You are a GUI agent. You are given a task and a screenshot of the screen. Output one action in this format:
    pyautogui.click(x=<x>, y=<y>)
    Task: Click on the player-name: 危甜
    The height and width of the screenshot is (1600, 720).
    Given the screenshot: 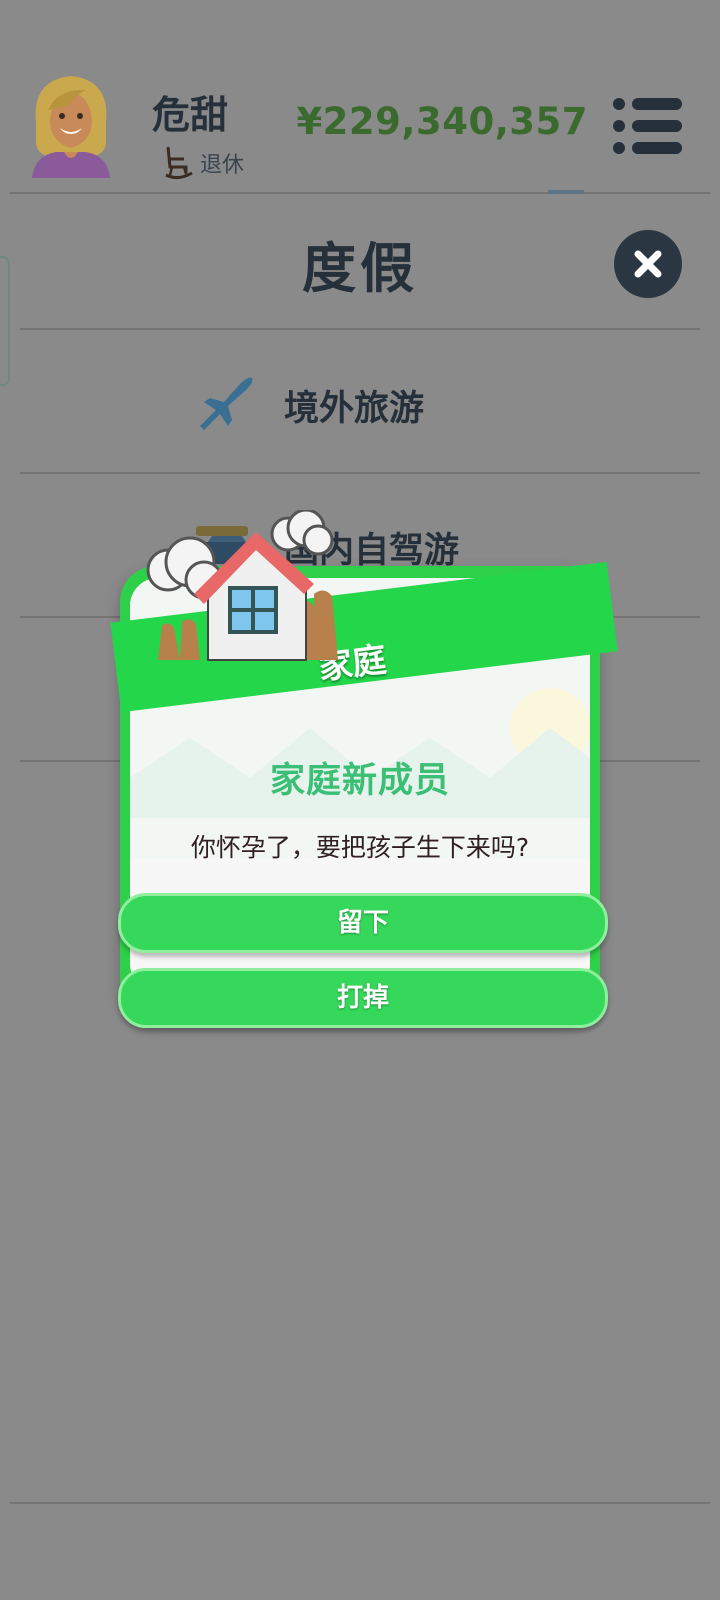 What is the action you would take?
    pyautogui.click(x=190, y=115)
    